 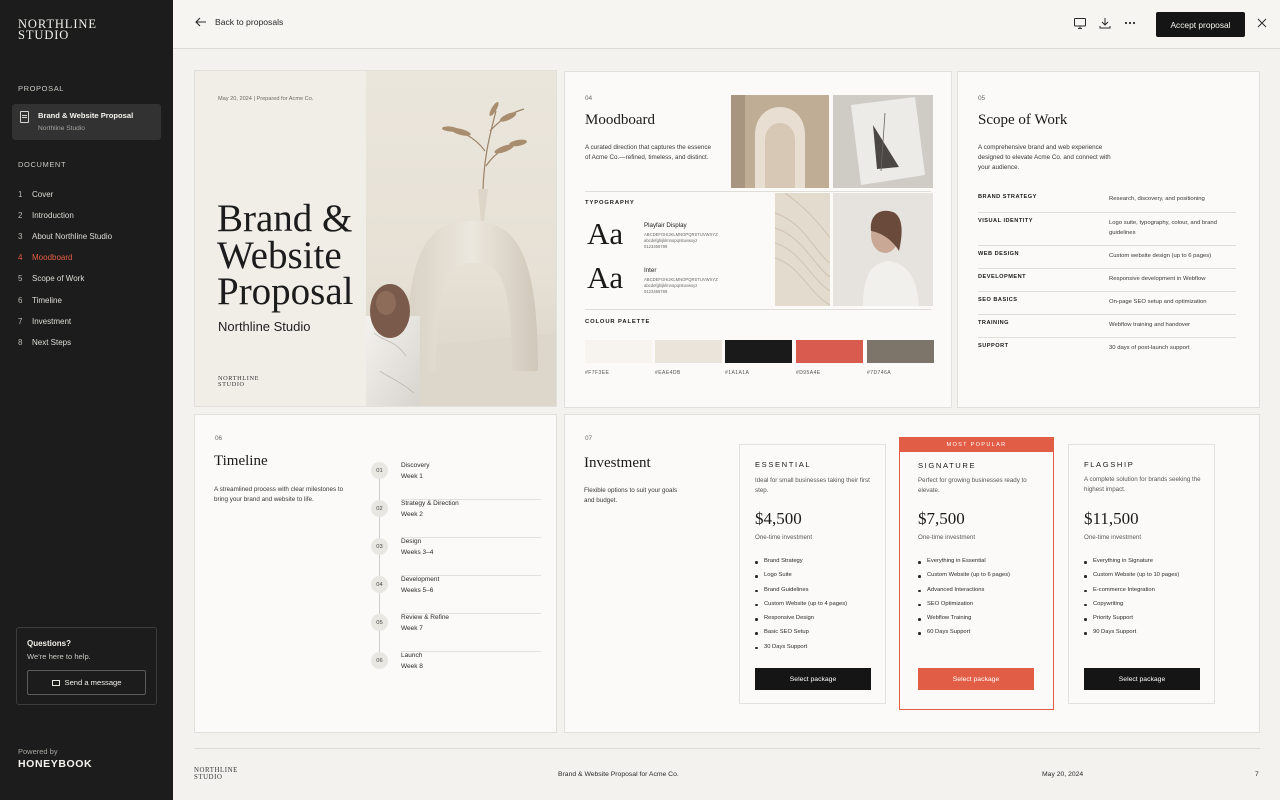 What do you see at coordinates (20, 258) in the screenshot?
I see `nav-num: 4` at bounding box center [20, 258].